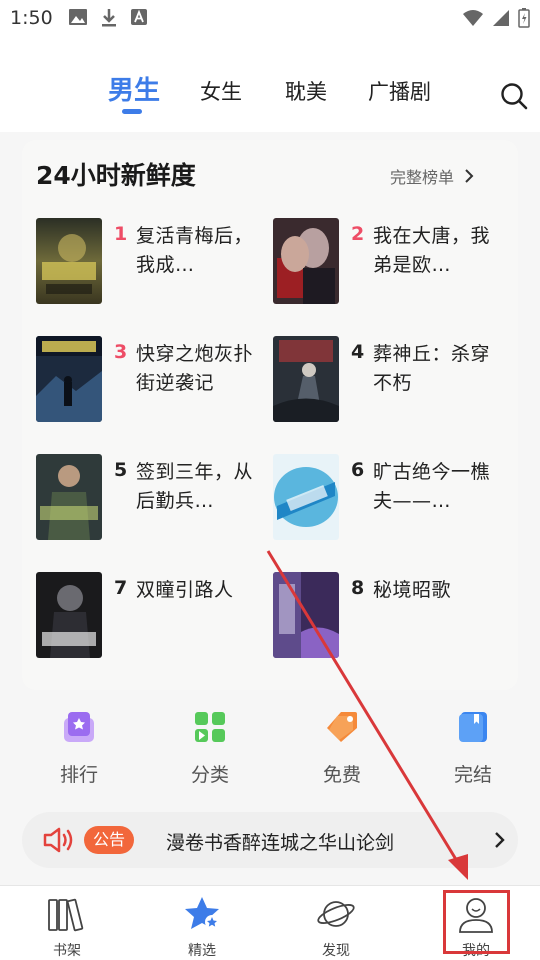  What do you see at coordinates (358, 588) in the screenshot?
I see `book-rank: 8` at bounding box center [358, 588].